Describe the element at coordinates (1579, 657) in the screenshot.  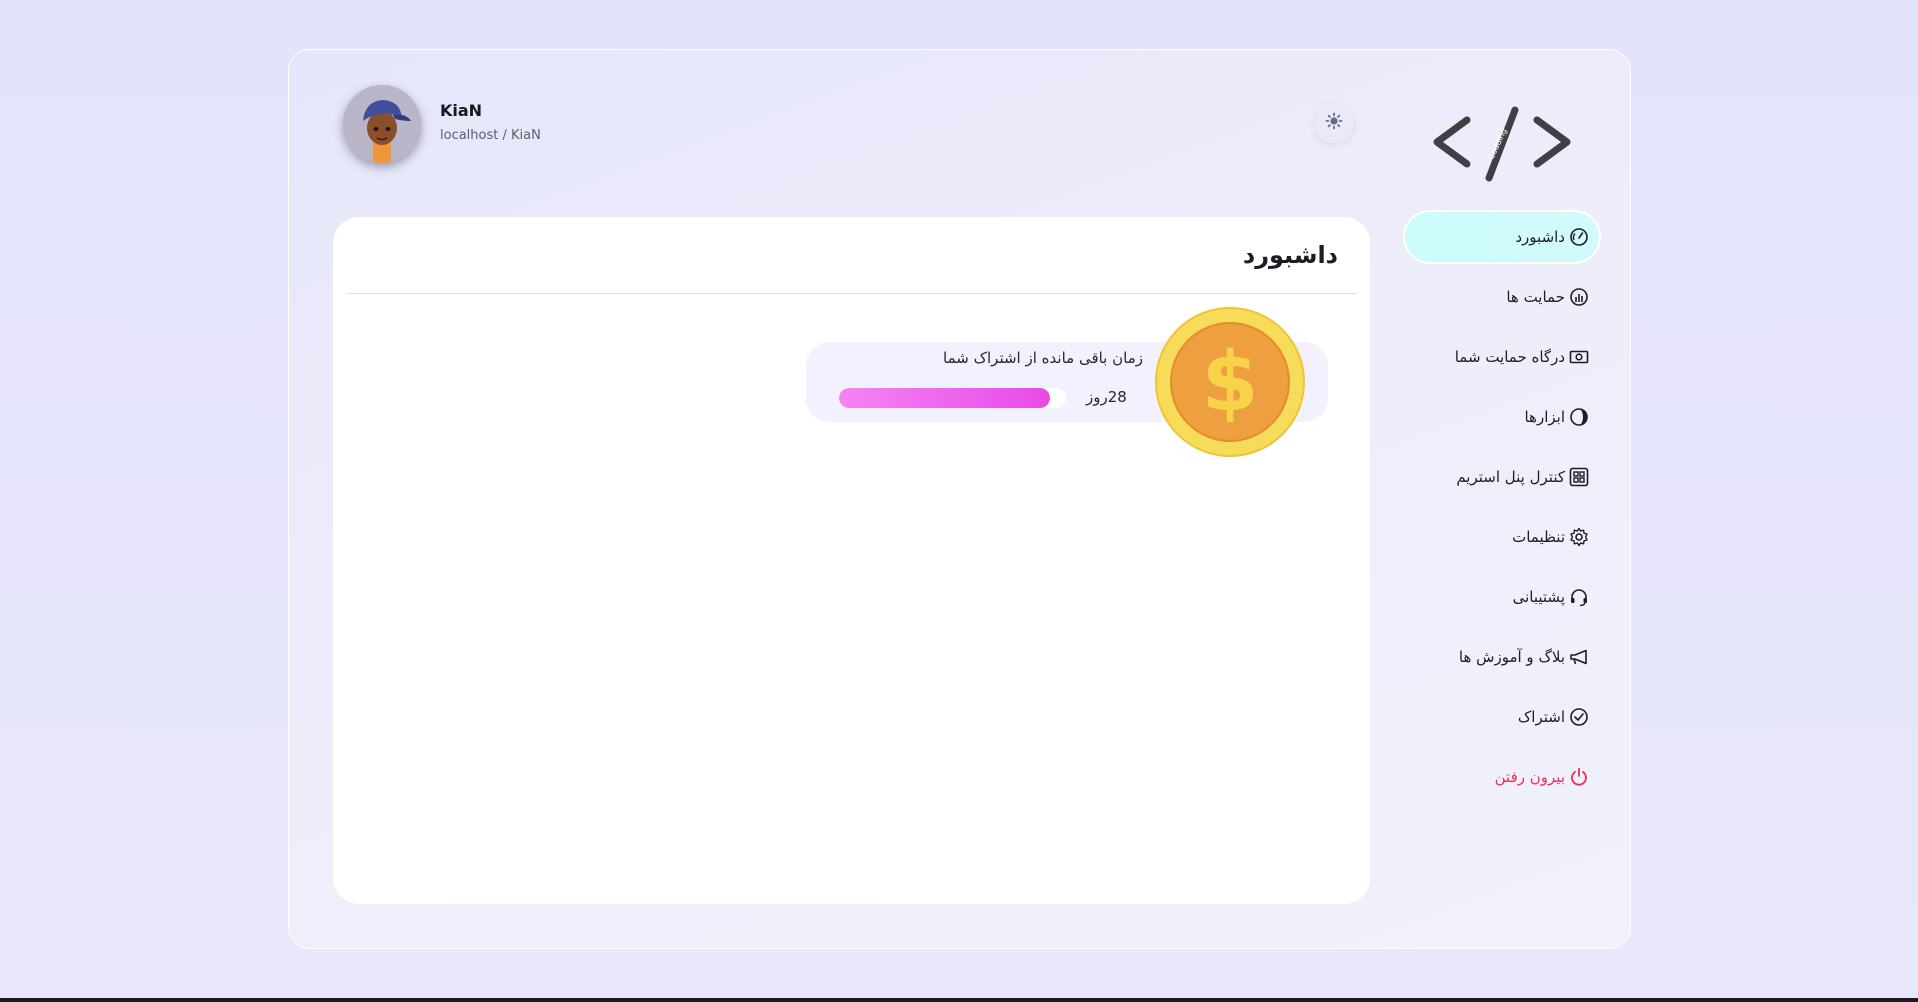
I see `megaphone-icon` at that location.